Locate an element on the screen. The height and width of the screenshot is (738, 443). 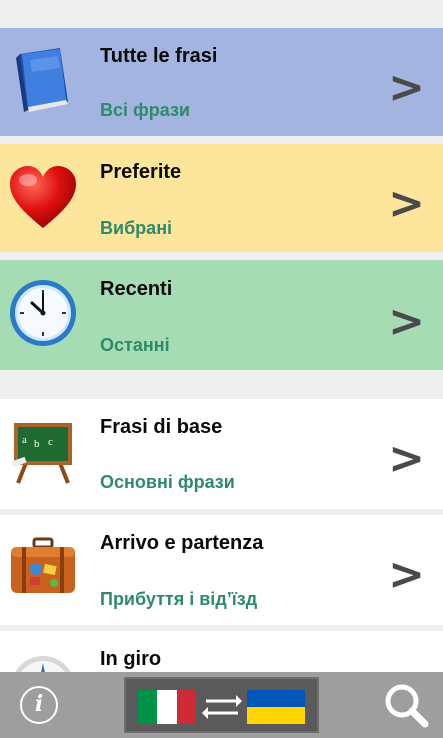
menu-item-subtitle: Прибуття і від’їзд is located at coordinates (179, 599).